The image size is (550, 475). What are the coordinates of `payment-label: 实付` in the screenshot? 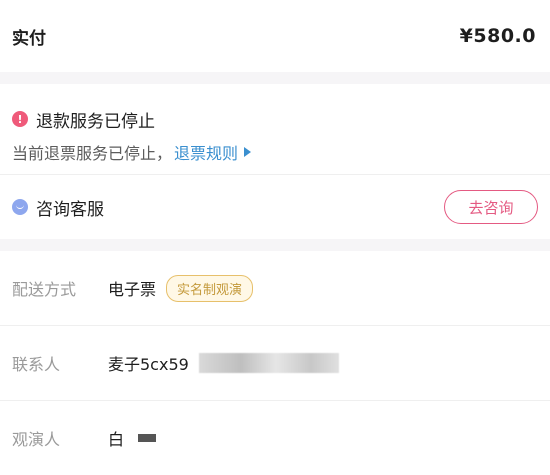 It's located at (29, 38).